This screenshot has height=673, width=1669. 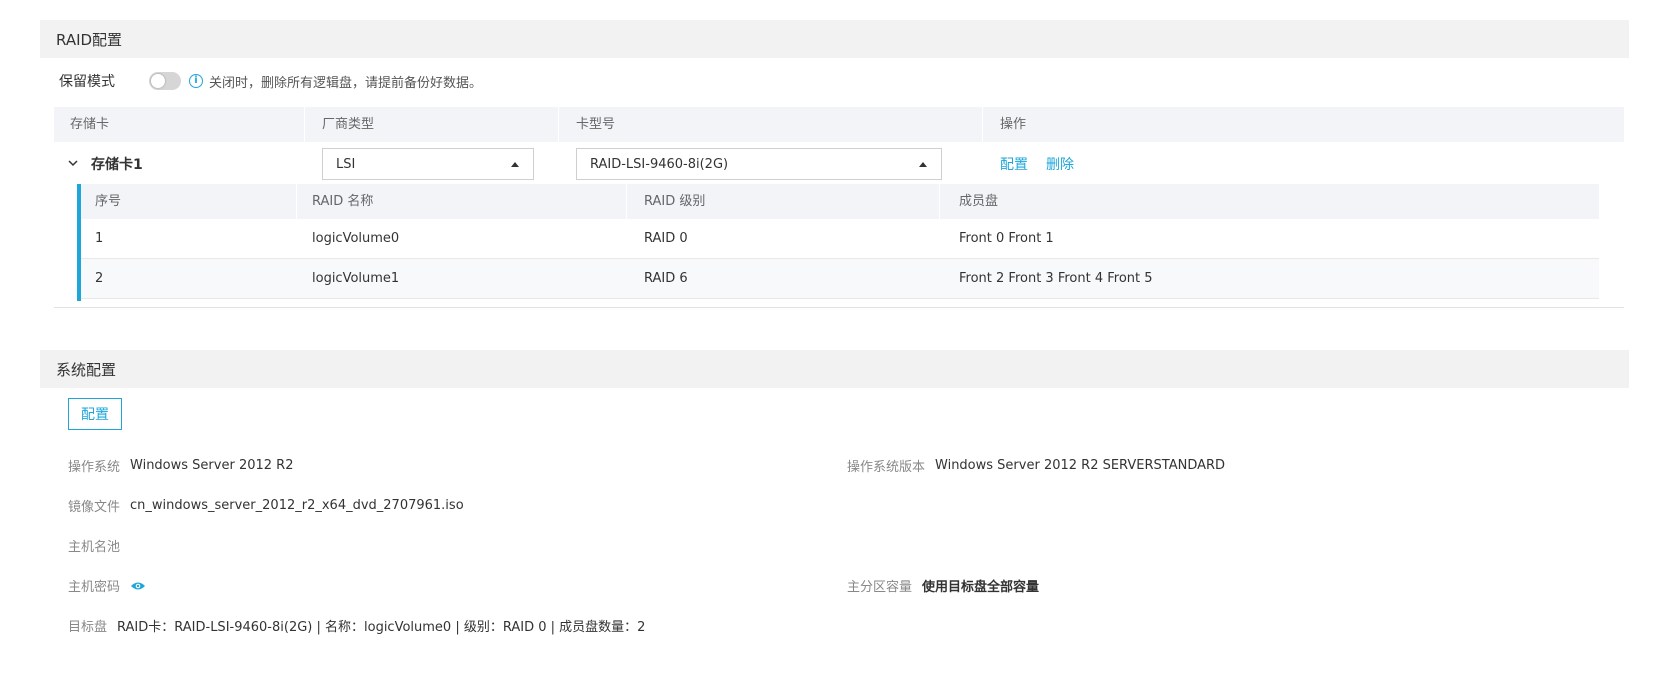 I want to click on column-header-raid-level: RAID 级别, so click(x=675, y=201).